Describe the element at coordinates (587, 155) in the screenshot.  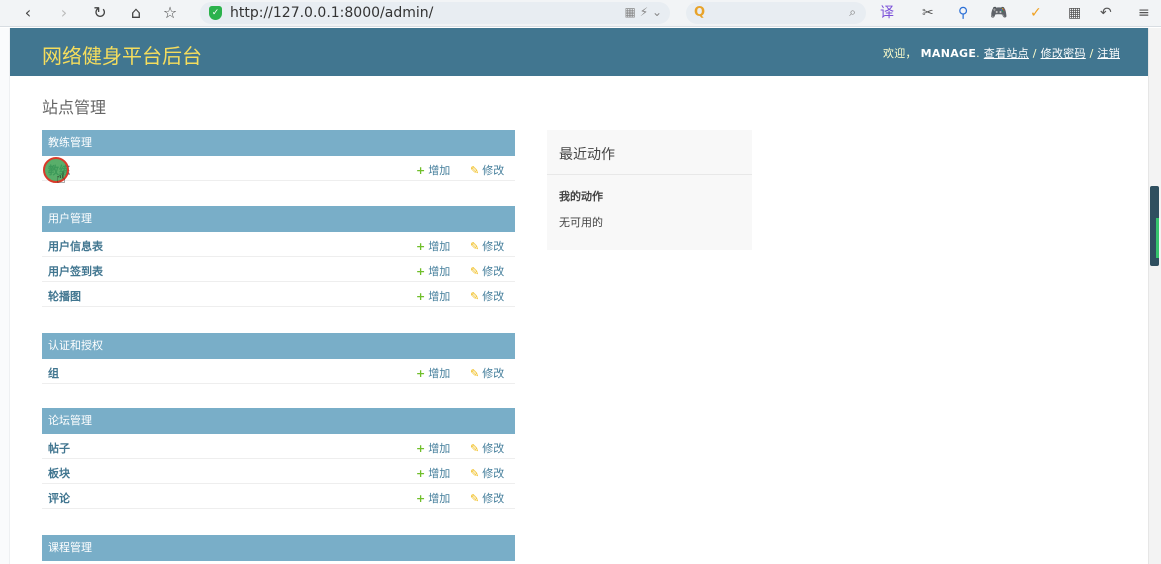
I see `recent-actions-title: 最近动作` at that location.